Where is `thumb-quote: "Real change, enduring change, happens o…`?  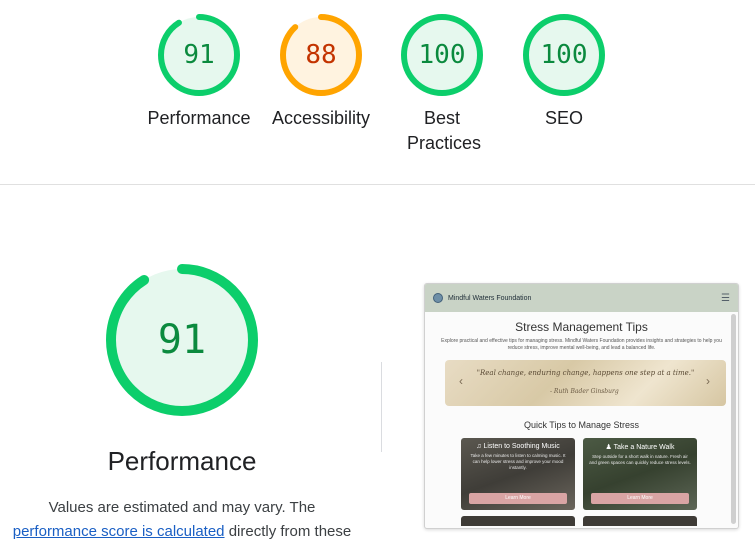 thumb-quote: "Real change, enduring change, happens o… is located at coordinates (585, 373).